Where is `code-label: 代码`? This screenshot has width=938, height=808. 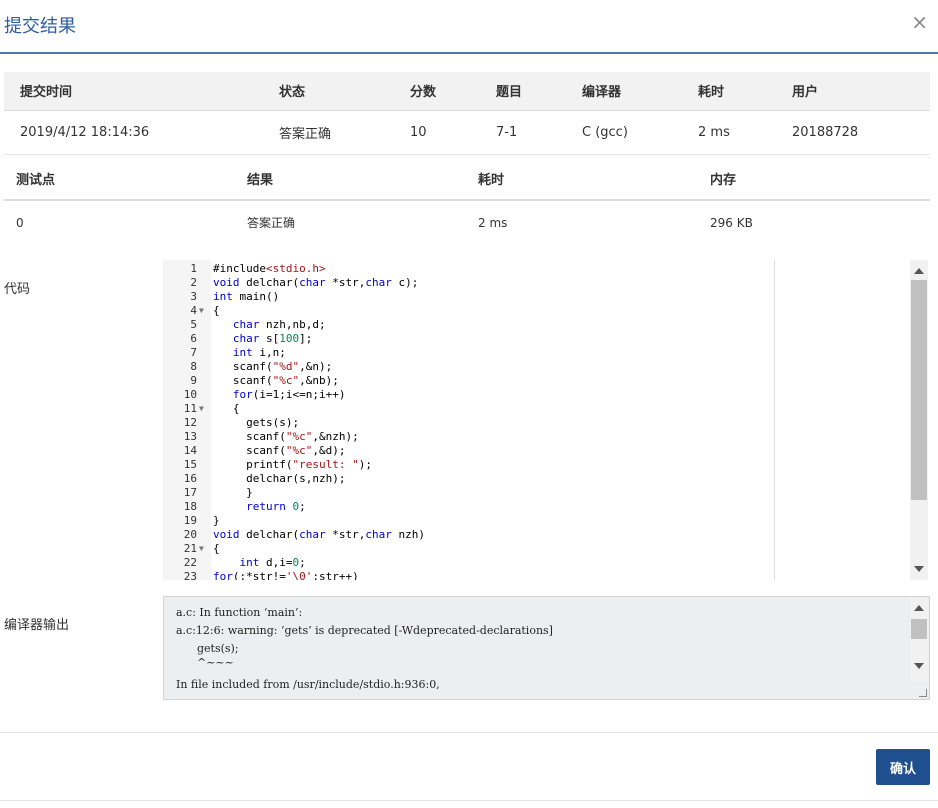 code-label: 代码 is located at coordinates (17, 289).